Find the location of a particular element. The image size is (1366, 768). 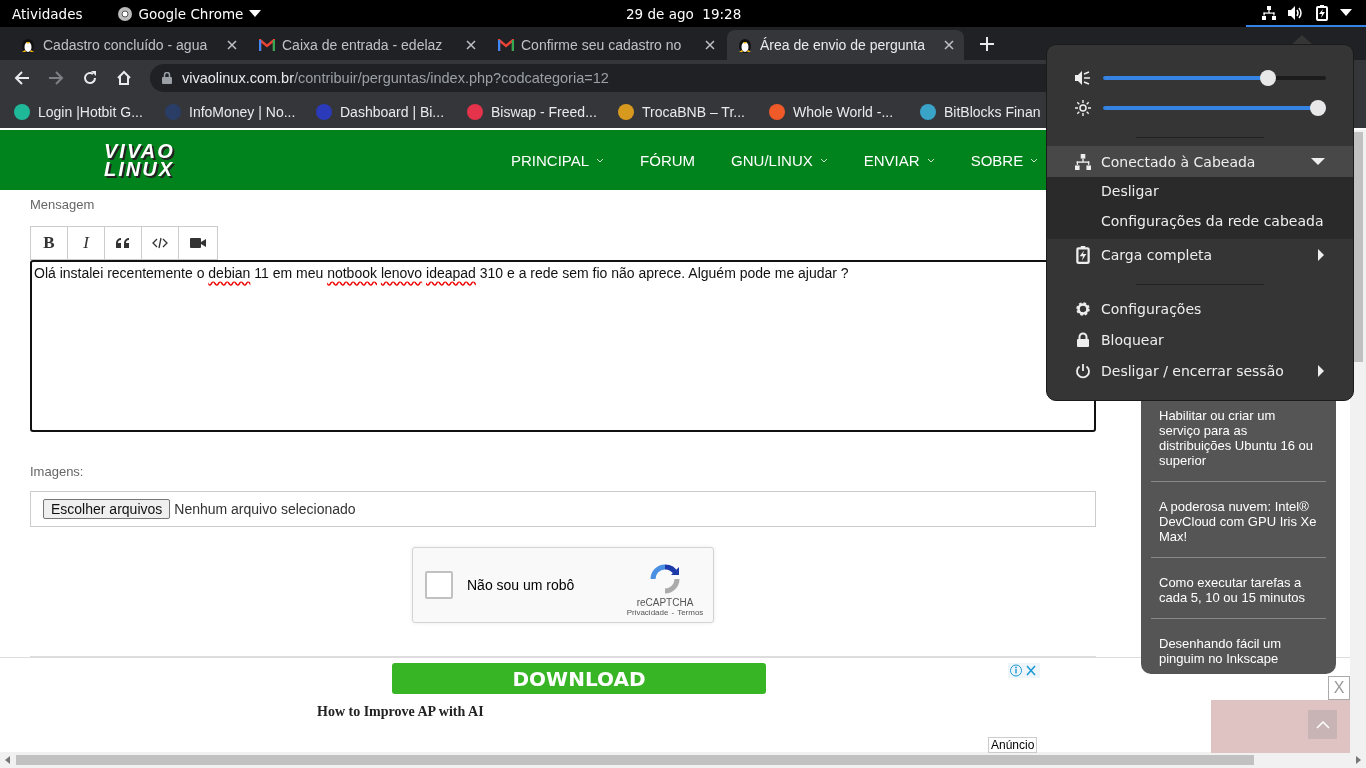

captcha-checkbox is located at coordinates (439, 585).